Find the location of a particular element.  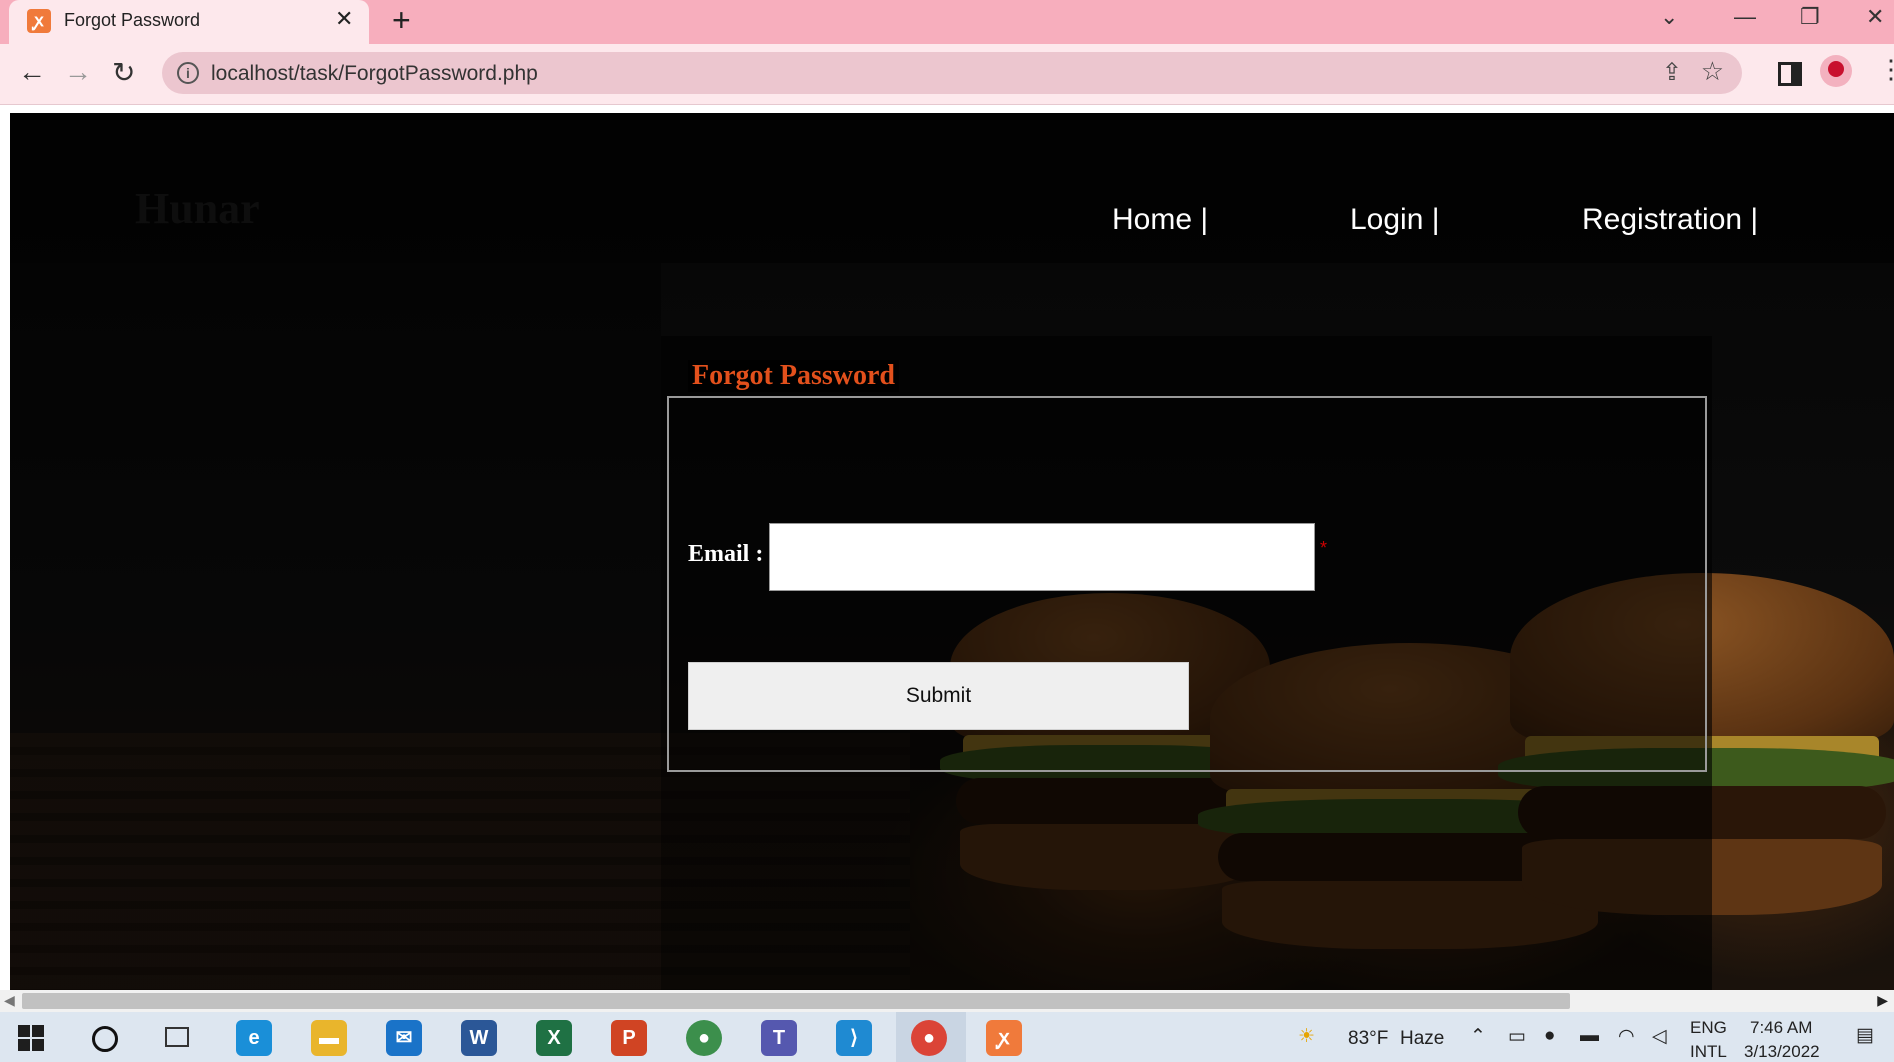

powerpoint-icon: P is located at coordinates (629, 1038).